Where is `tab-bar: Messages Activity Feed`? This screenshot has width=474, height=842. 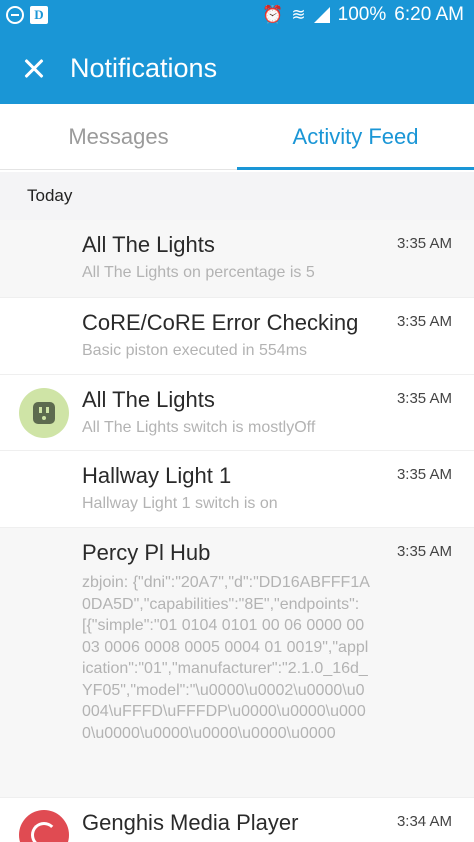 tab-bar: Messages Activity Feed is located at coordinates (237, 137).